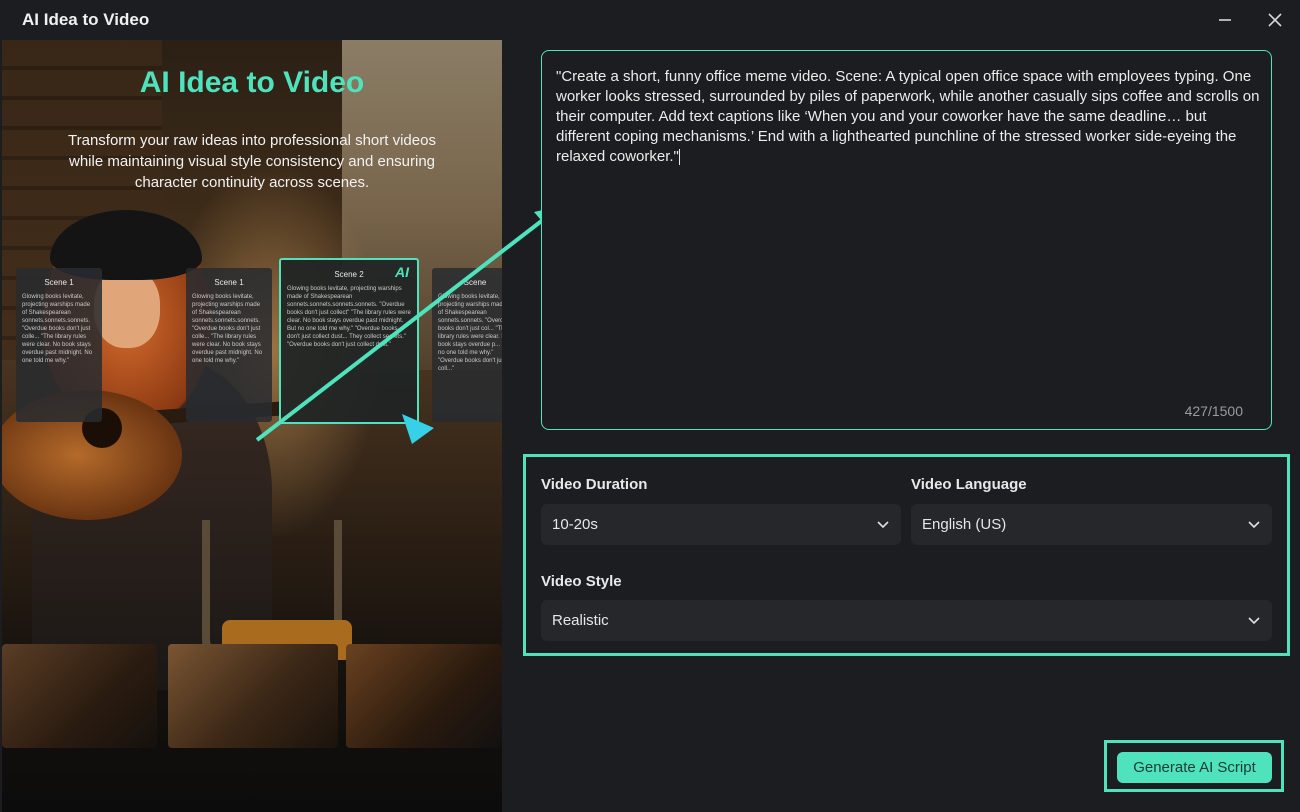 This screenshot has height=812, width=1300. I want to click on window-title: AI Idea to Video, so click(86, 19).